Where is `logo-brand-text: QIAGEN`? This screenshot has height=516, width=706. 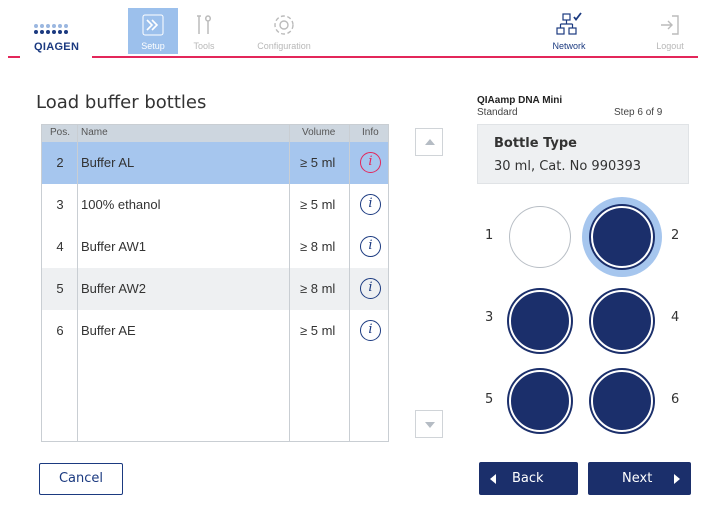
logo-brand-text: QIAGEN is located at coordinates (57, 47).